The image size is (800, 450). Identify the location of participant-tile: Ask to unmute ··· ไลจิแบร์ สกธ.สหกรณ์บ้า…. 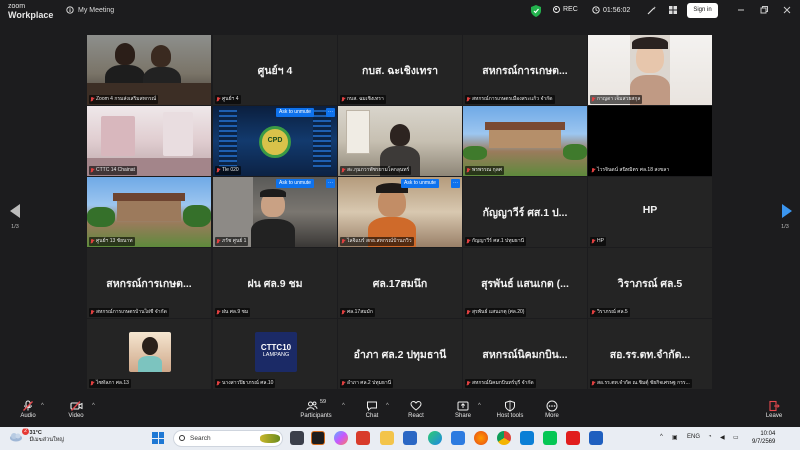
(400, 212).